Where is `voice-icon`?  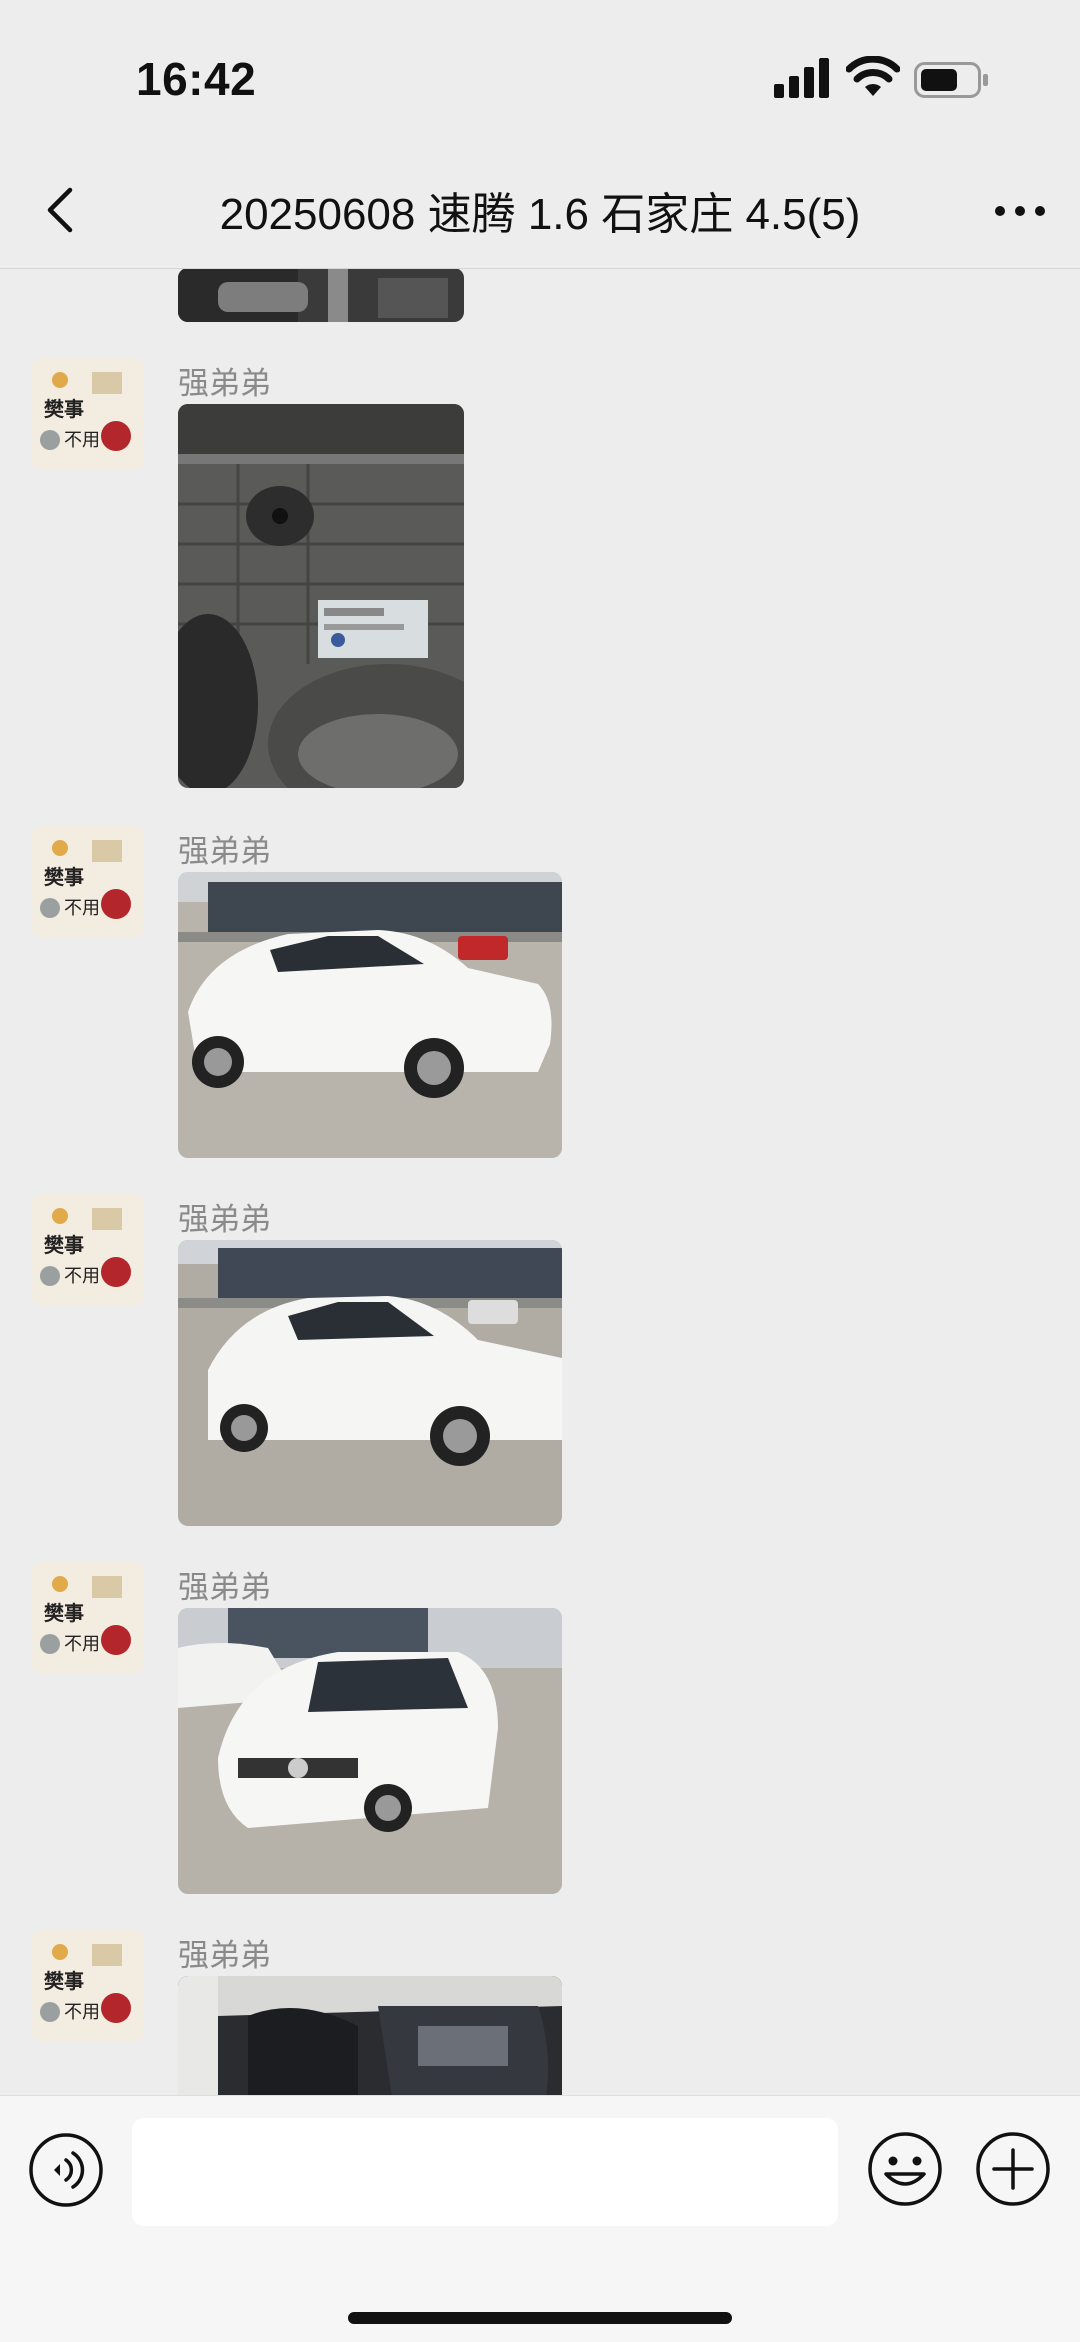
voice-icon is located at coordinates (66, 2170).